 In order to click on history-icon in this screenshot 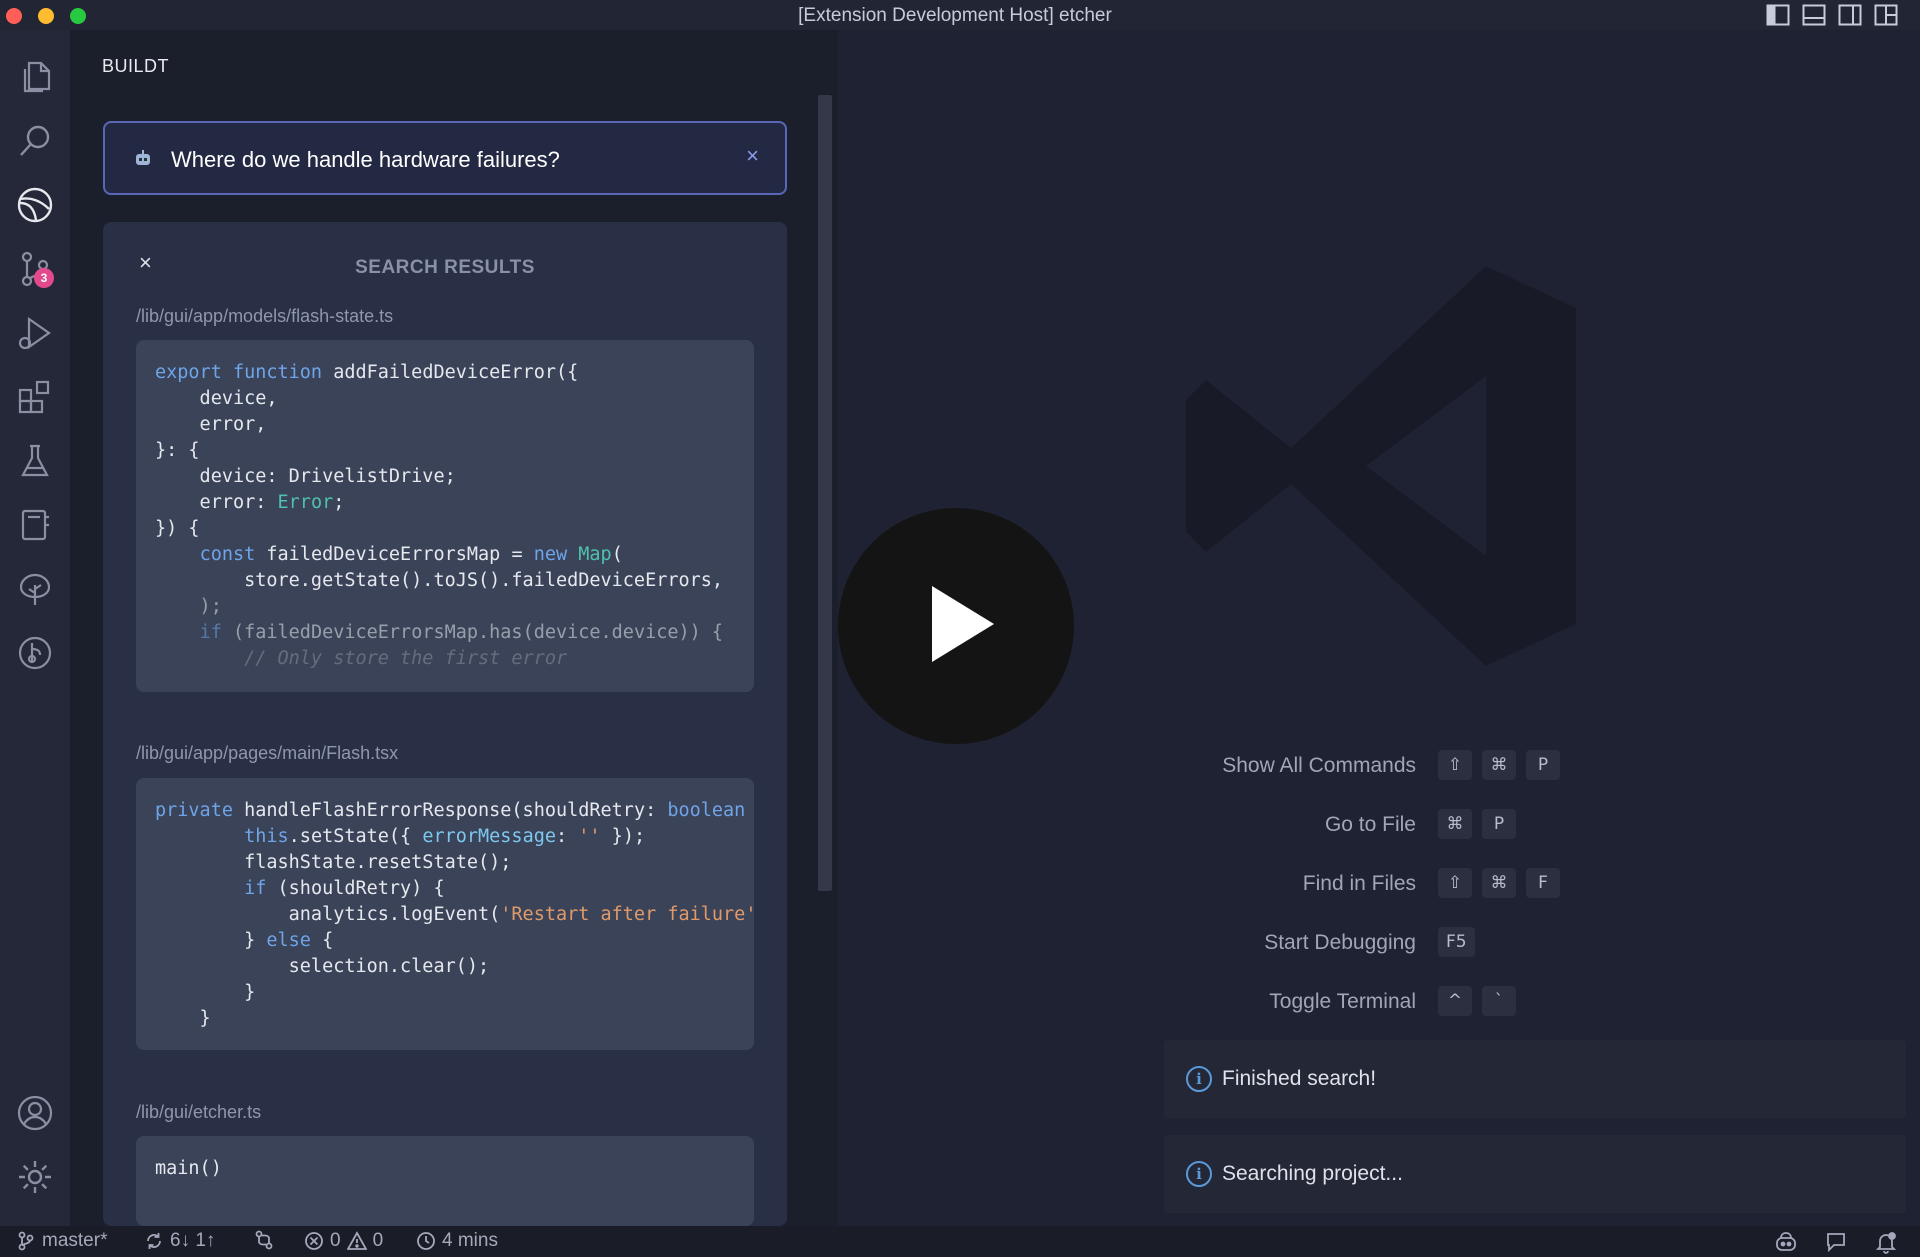, I will do `click(426, 1241)`.